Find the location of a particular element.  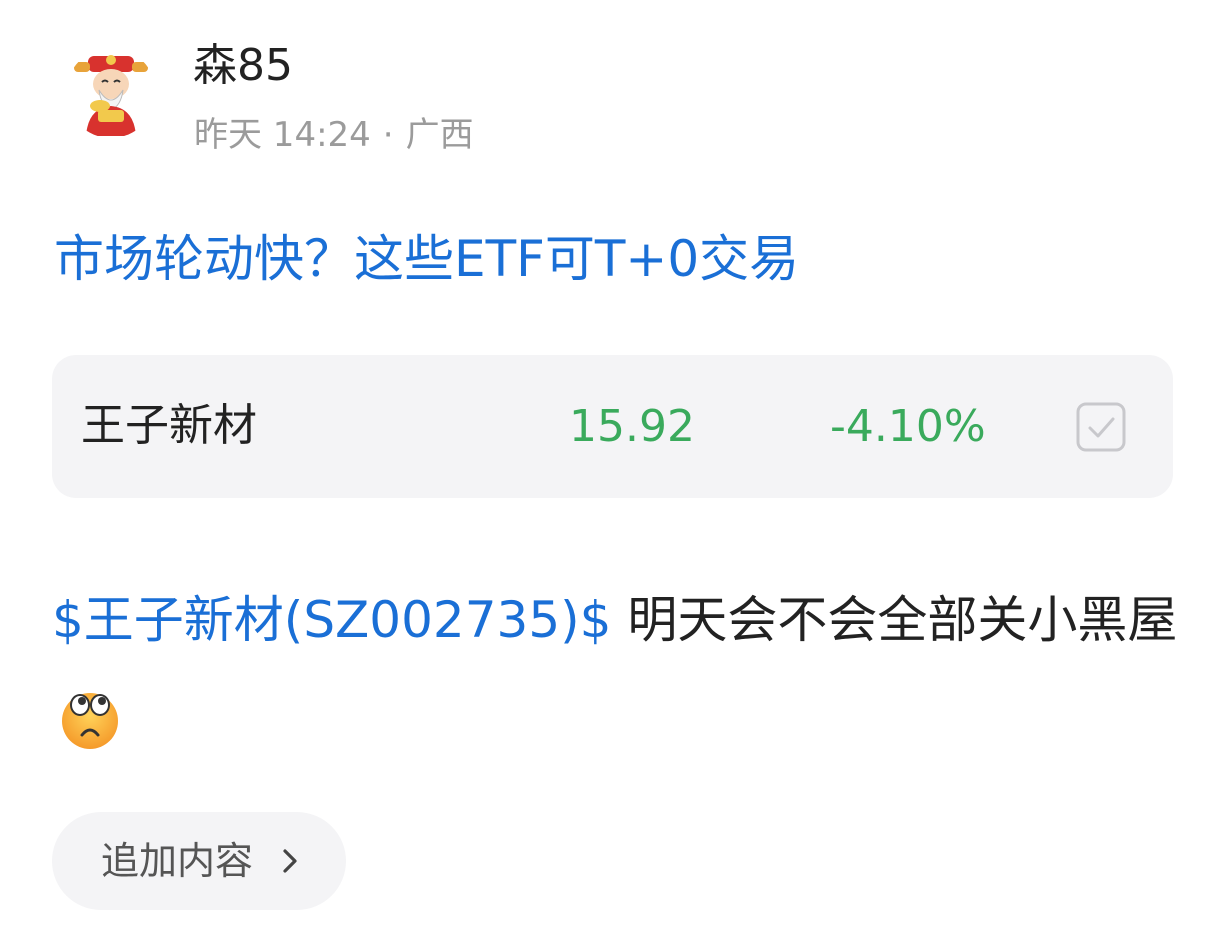

fortune-god-avatar-icon is located at coordinates (111, 95).